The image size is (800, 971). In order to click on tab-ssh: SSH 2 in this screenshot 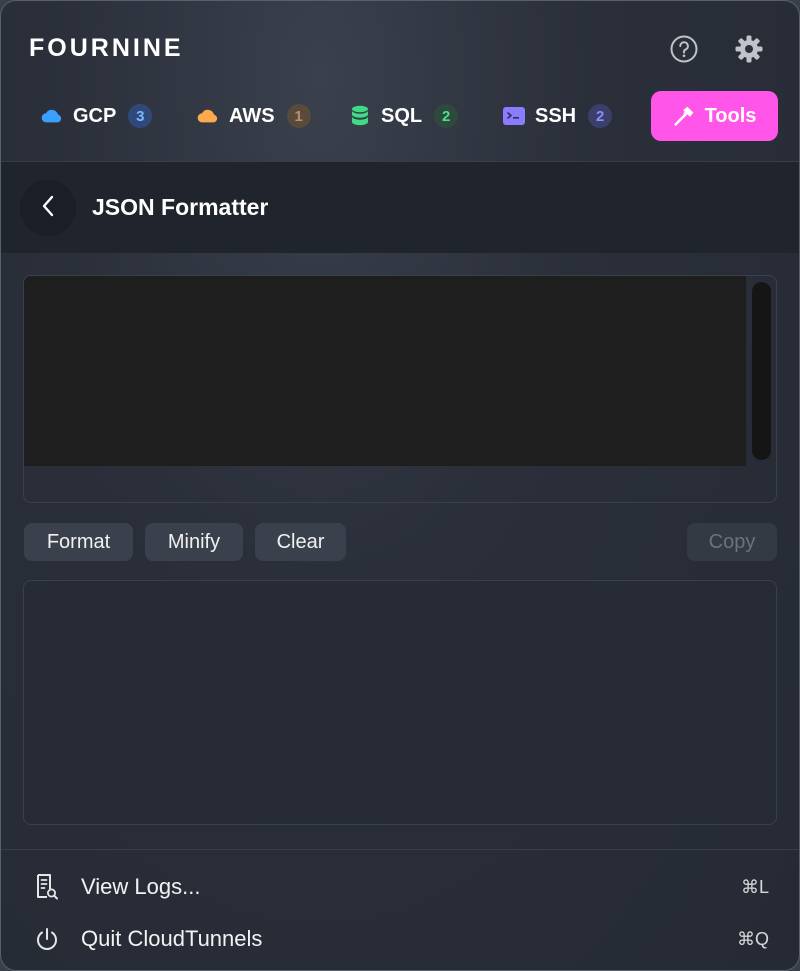, I will do `click(558, 116)`.